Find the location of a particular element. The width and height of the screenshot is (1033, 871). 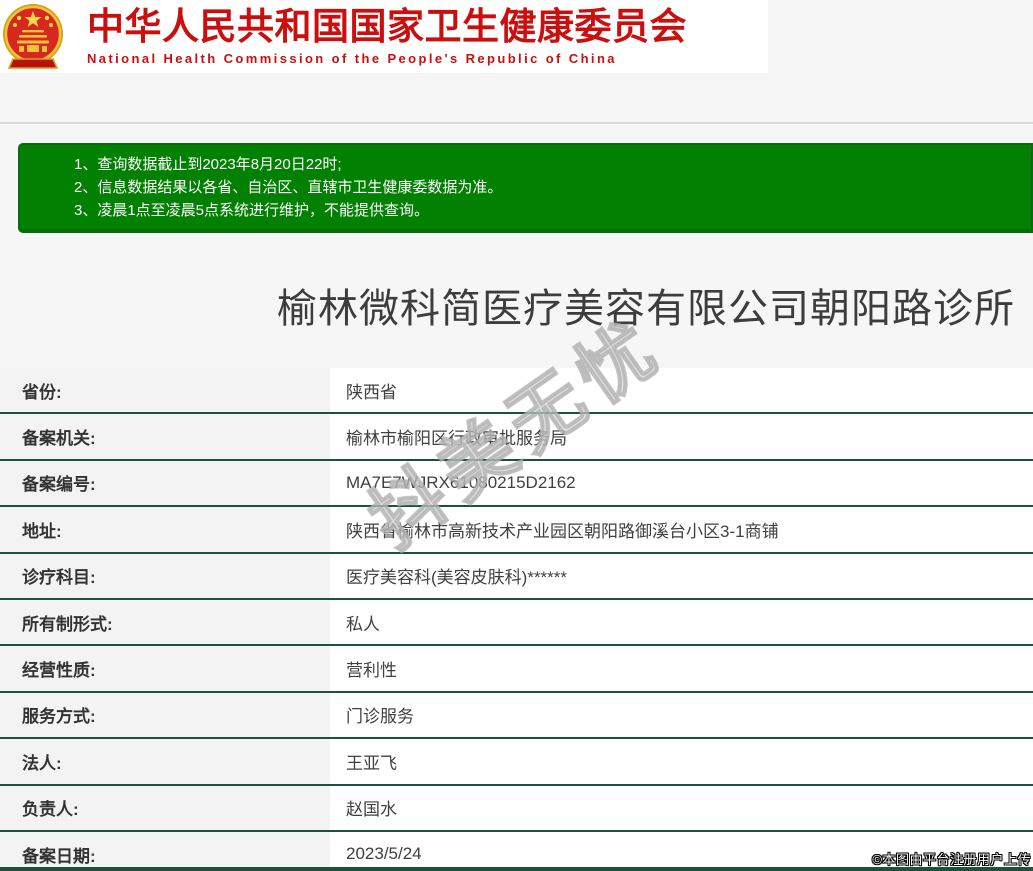

table-row: 地址: 陕西省榆林市高新技术产业园区朝阳路御溪台小区3-1商铺 is located at coordinates (516, 530).